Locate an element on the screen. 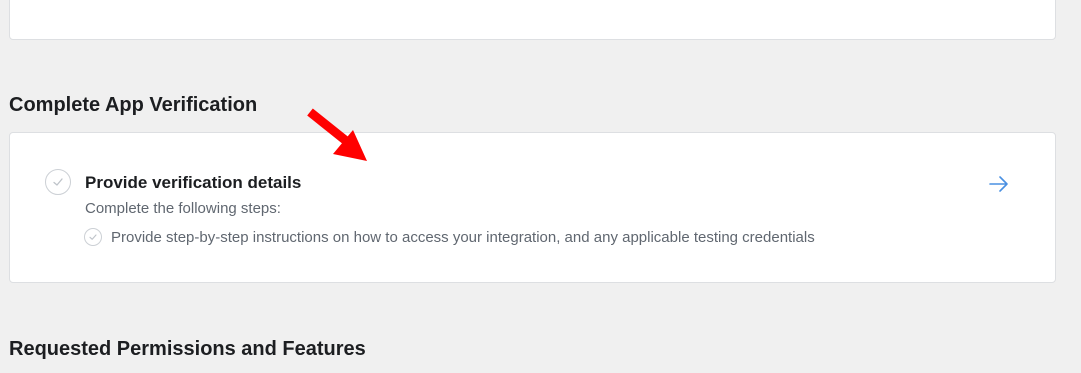 This screenshot has width=1081, height=373. red-annotation-arrow-icon is located at coordinates (337, 134).